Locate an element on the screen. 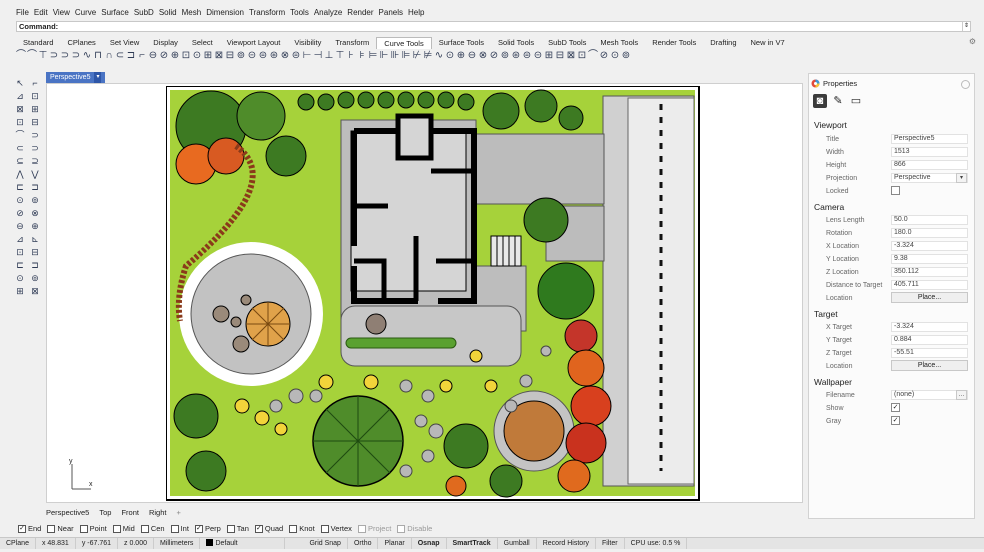 The image size is (984, 552). wallpaper-icon: ▭ is located at coordinates (856, 101).